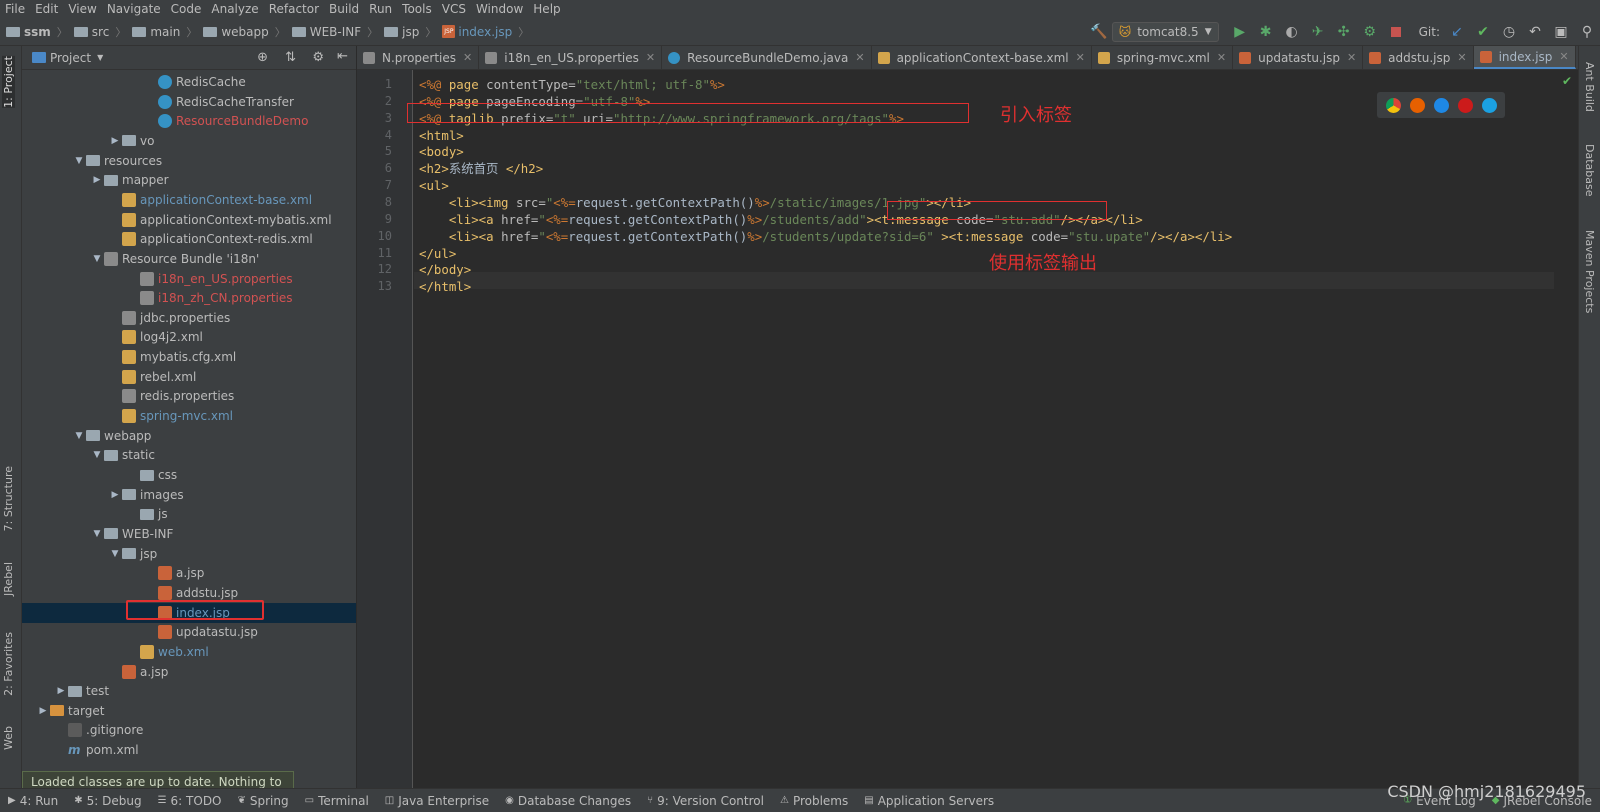  I want to click on editor-tab: addstu.jsp ✕, so click(1418, 57).